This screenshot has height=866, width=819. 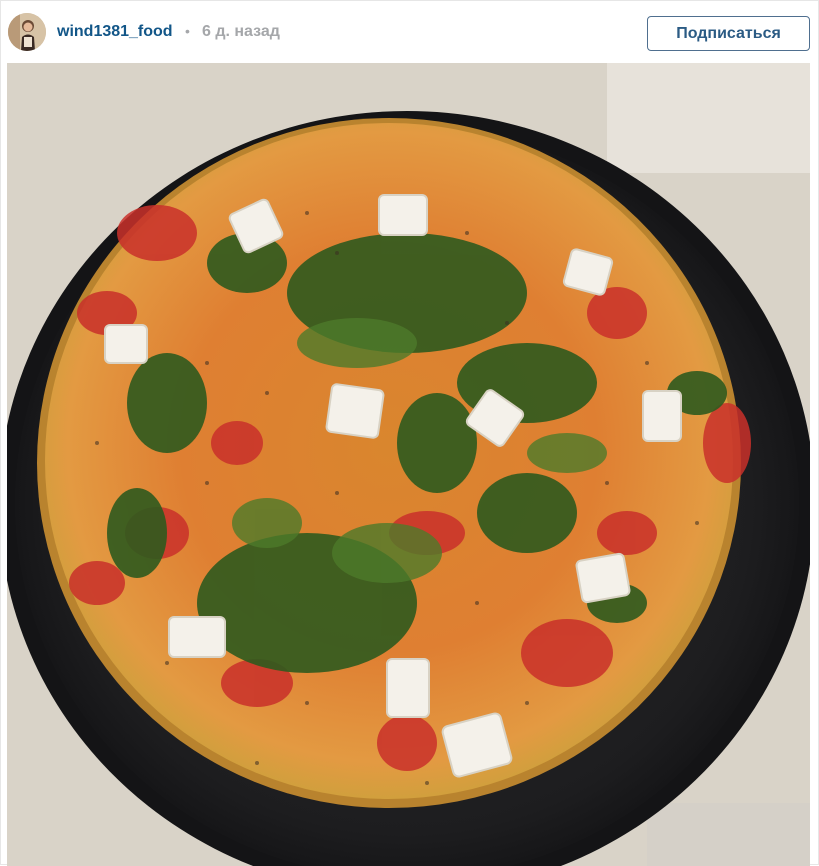 What do you see at coordinates (728, 33) in the screenshot?
I see `follow-button: Подписаться` at bounding box center [728, 33].